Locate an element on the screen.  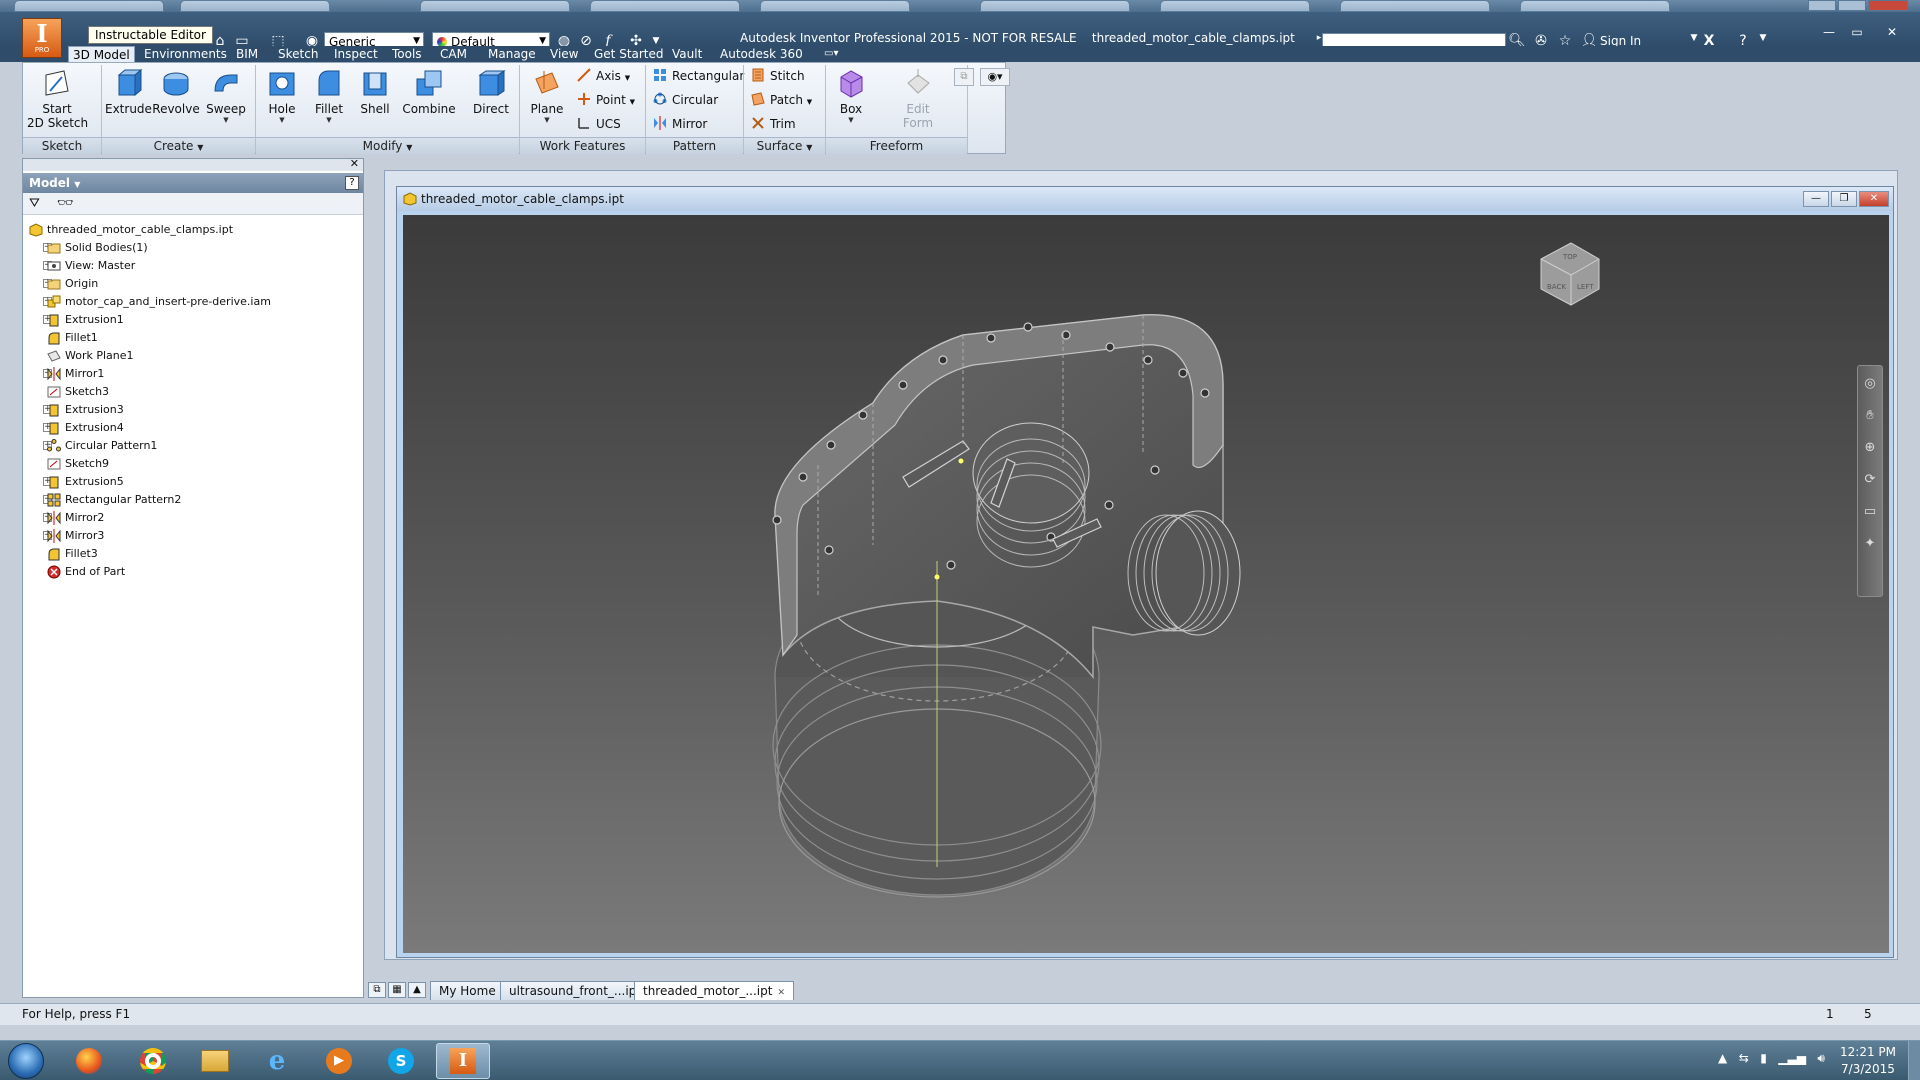
pan-icon: ✋︎ is located at coordinates (1870, 419).